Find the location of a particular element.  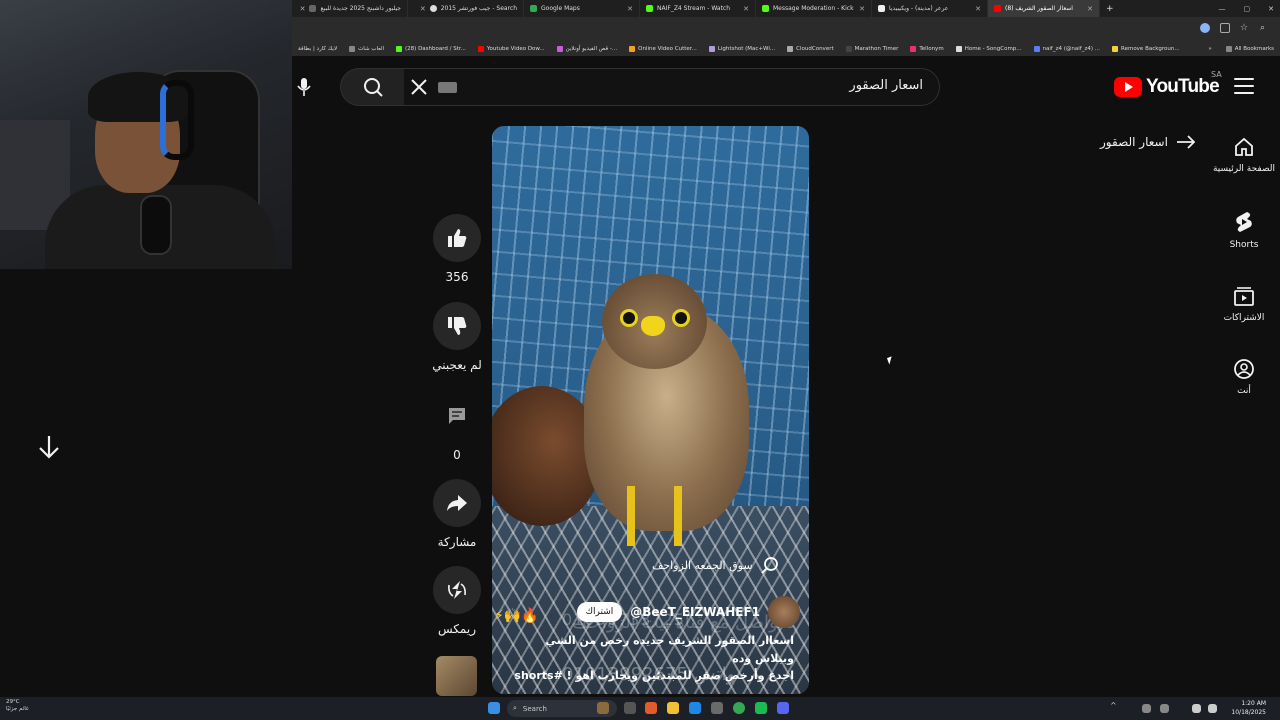

browser-tab: ✕ جيب فورتشر 2015 - Search is located at coordinates (466, 8).